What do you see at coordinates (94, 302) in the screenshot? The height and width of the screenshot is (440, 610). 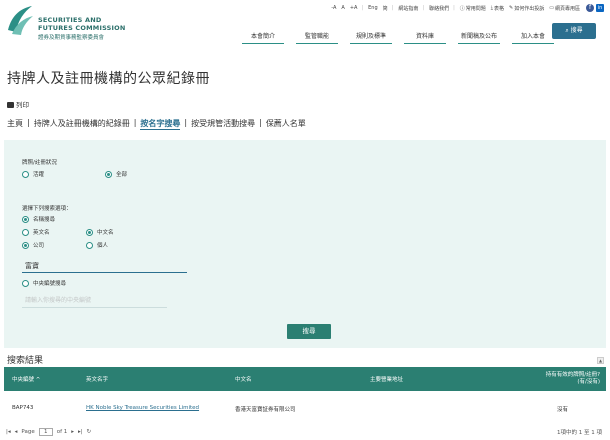 I see `ce-input: 請輸入你搜尋的中央編號` at bounding box center [94, 302].